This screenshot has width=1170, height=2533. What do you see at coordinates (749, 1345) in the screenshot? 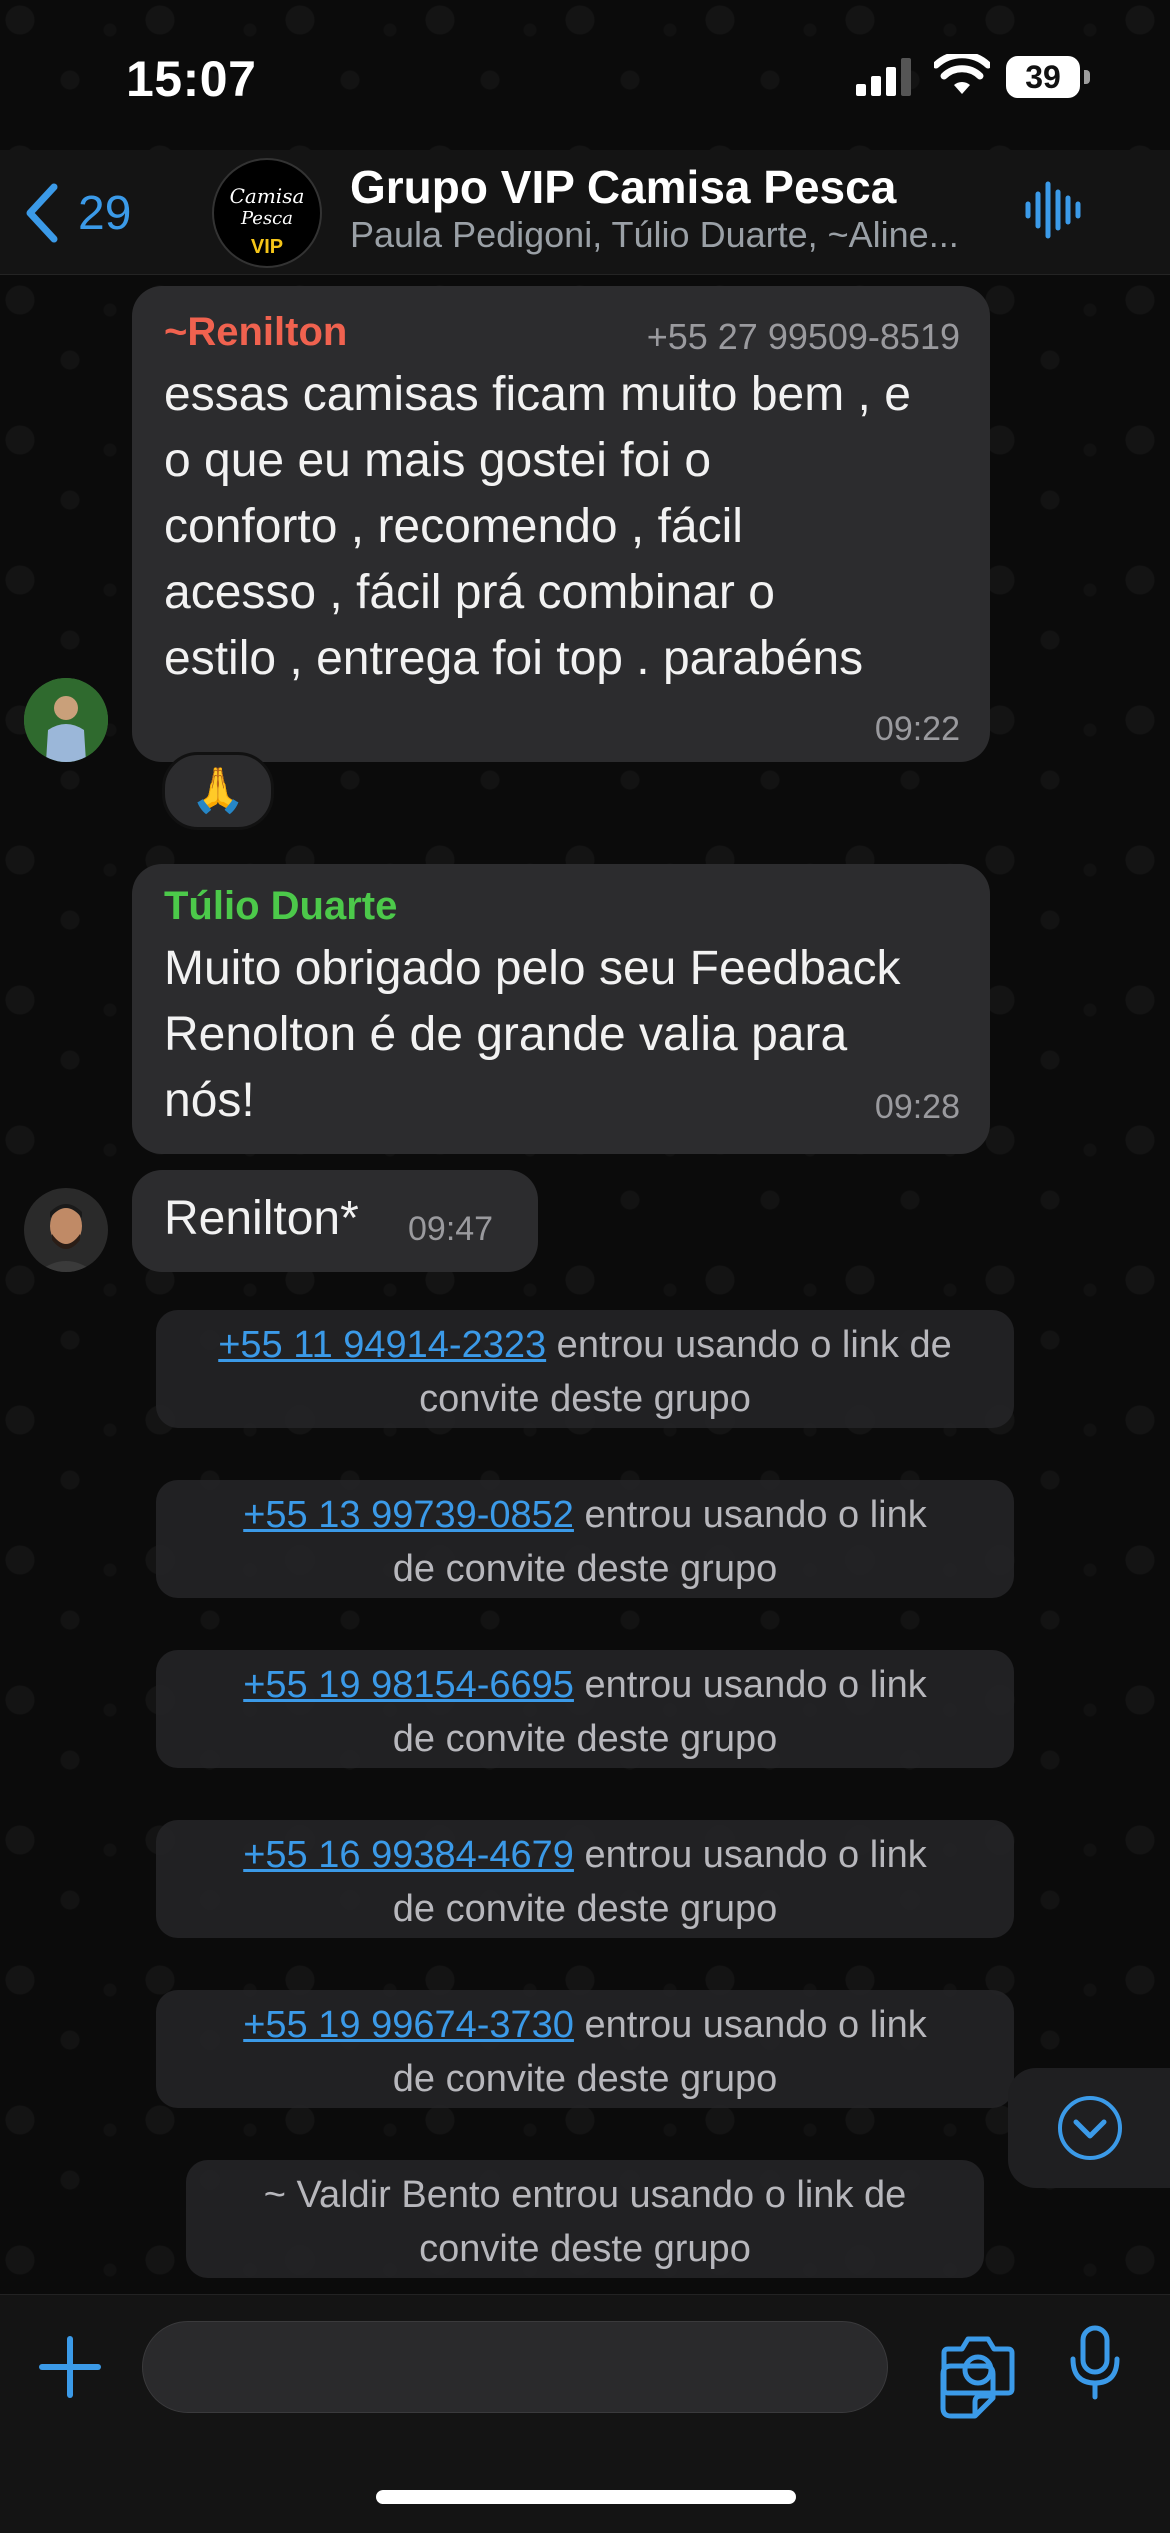
I see `system-text: entrou usando o link de` at bounding box center [749, 1345].